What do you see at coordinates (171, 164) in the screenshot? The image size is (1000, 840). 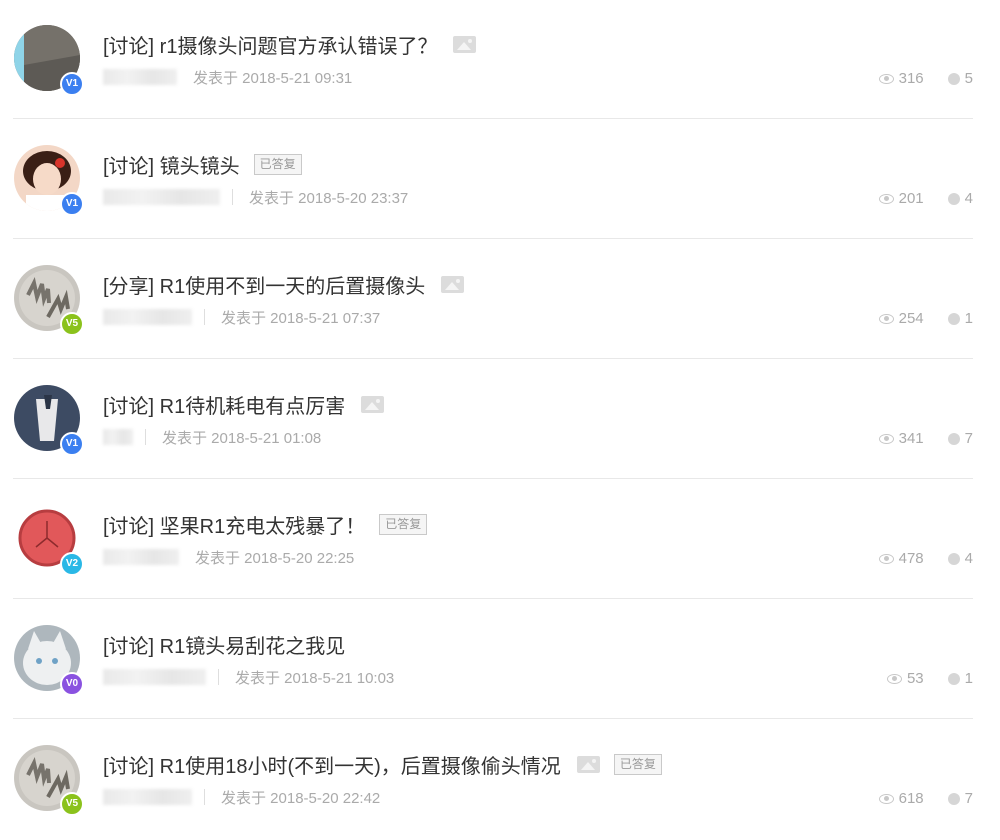 I see `thread-title-link: [讨论] 镜头镜头` at bounding box center [171, 164].